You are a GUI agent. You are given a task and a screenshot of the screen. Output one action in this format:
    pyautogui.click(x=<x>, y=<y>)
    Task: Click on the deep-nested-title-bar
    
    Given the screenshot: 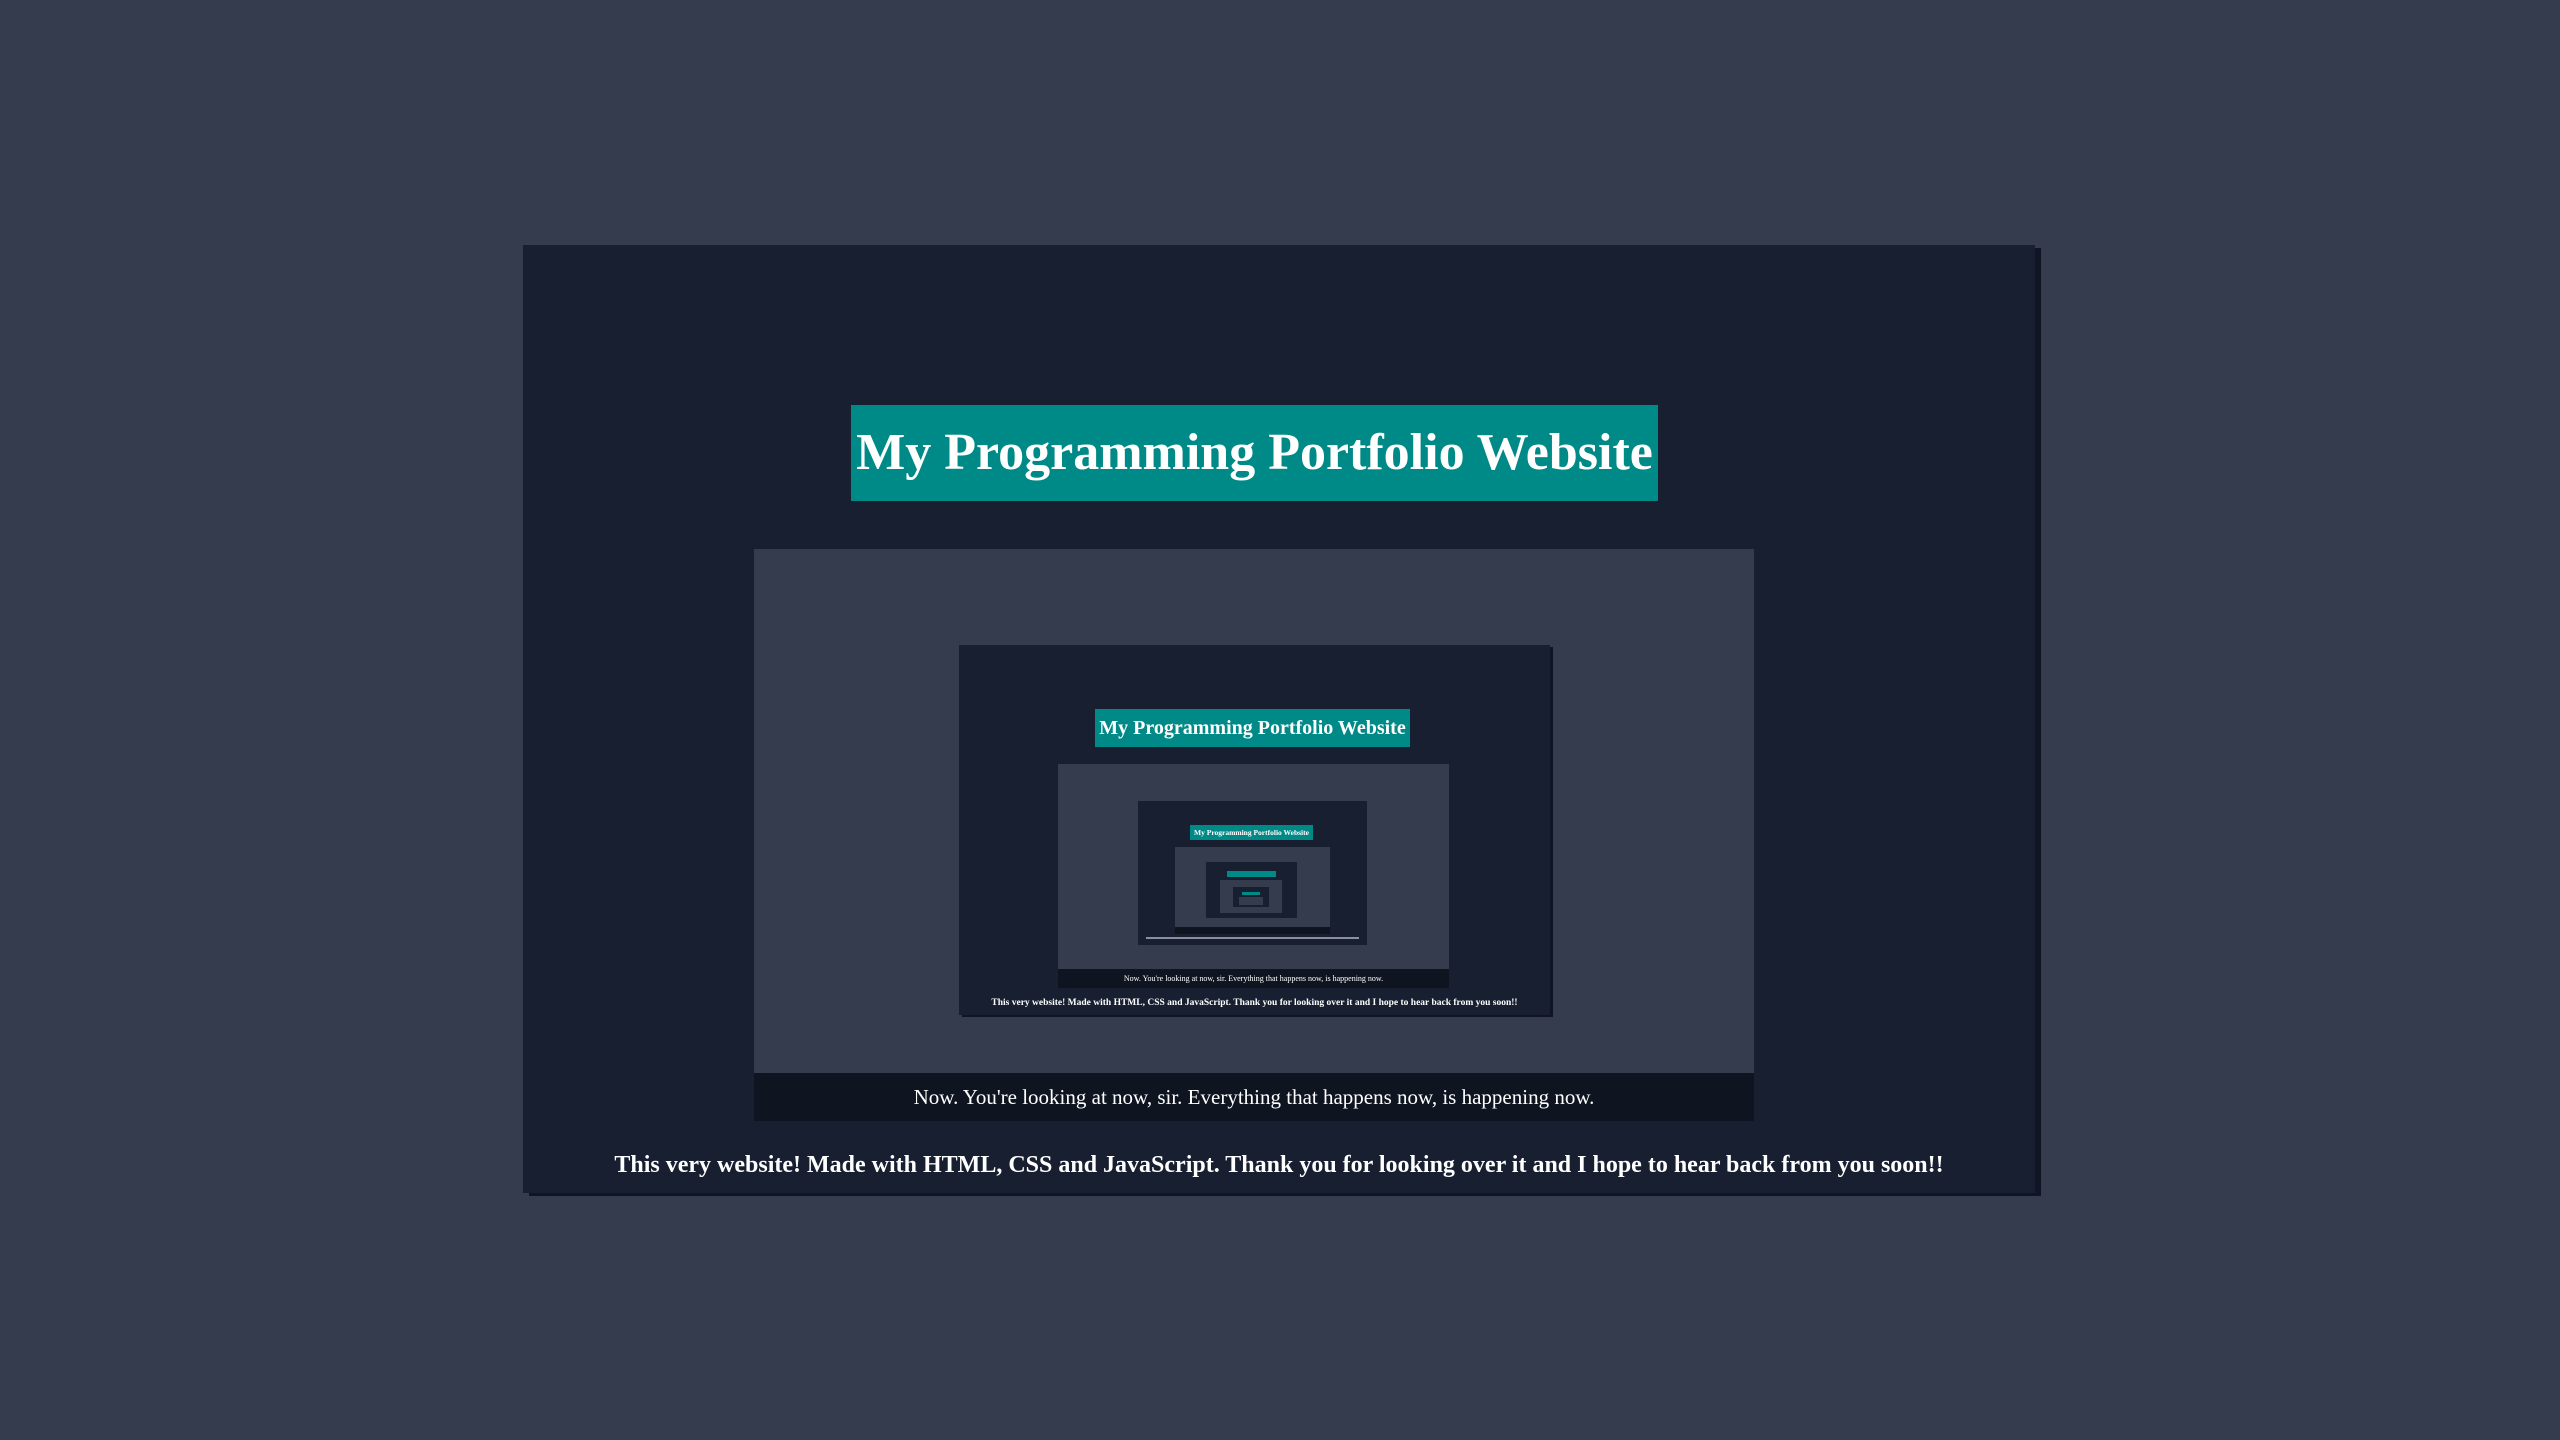 What is the action you would take?
    pyautogui.click(x=1251, y=874)
    